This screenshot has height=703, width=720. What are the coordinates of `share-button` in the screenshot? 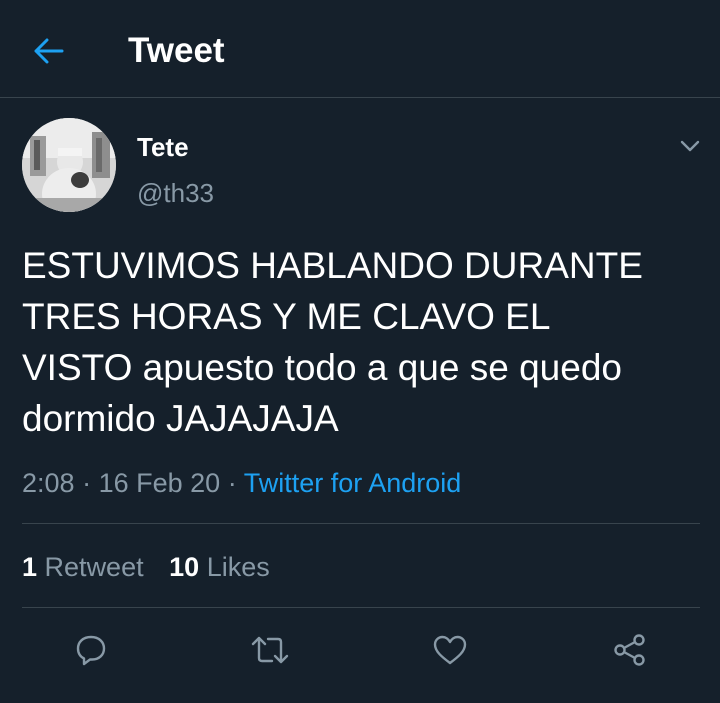 It's located at (630, 650).